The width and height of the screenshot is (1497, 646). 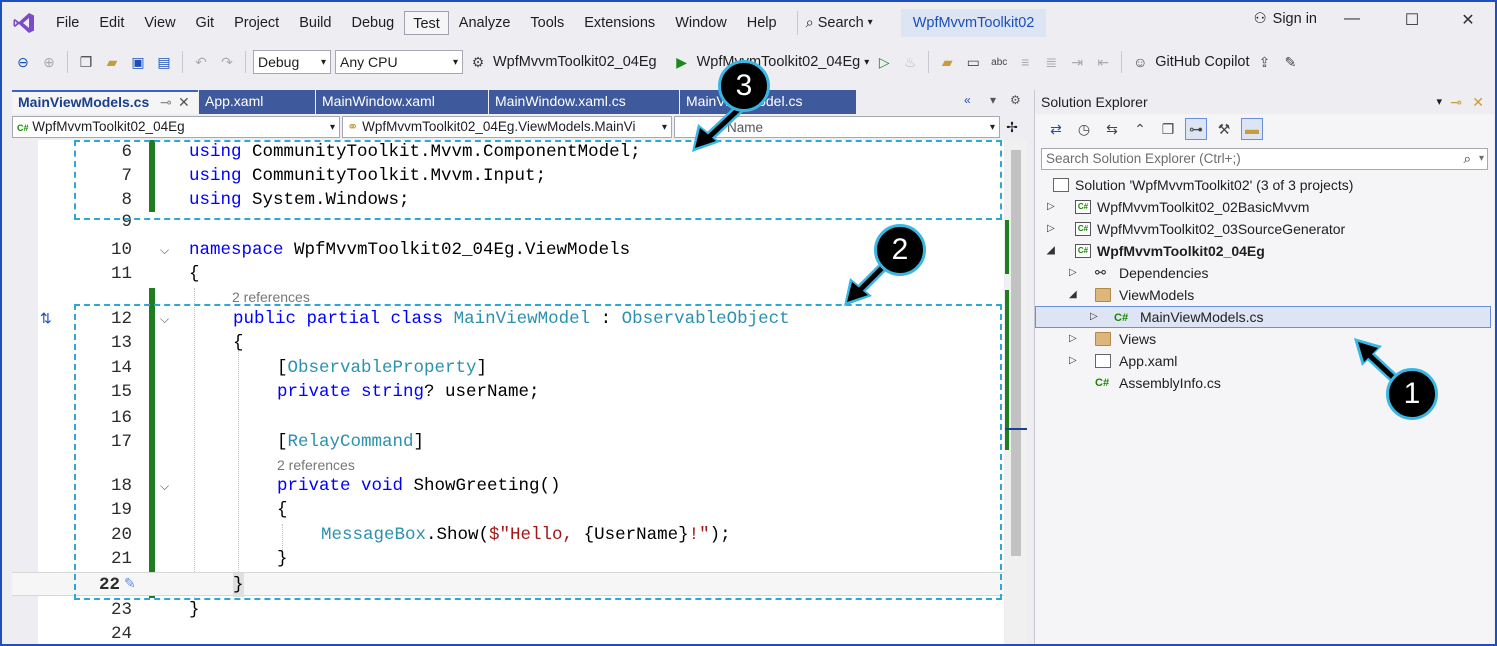 What do you see at coordinates (837, 127) in the screenshot?
I see `member-nav-select: Name ▾` at bounding box center [837, 127].